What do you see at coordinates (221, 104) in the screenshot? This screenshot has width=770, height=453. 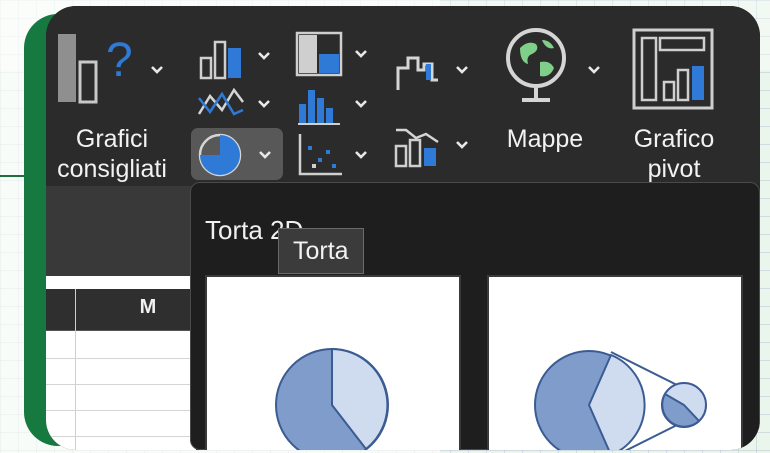 I see `line-chart-icon` at bounding box center [221, 104].